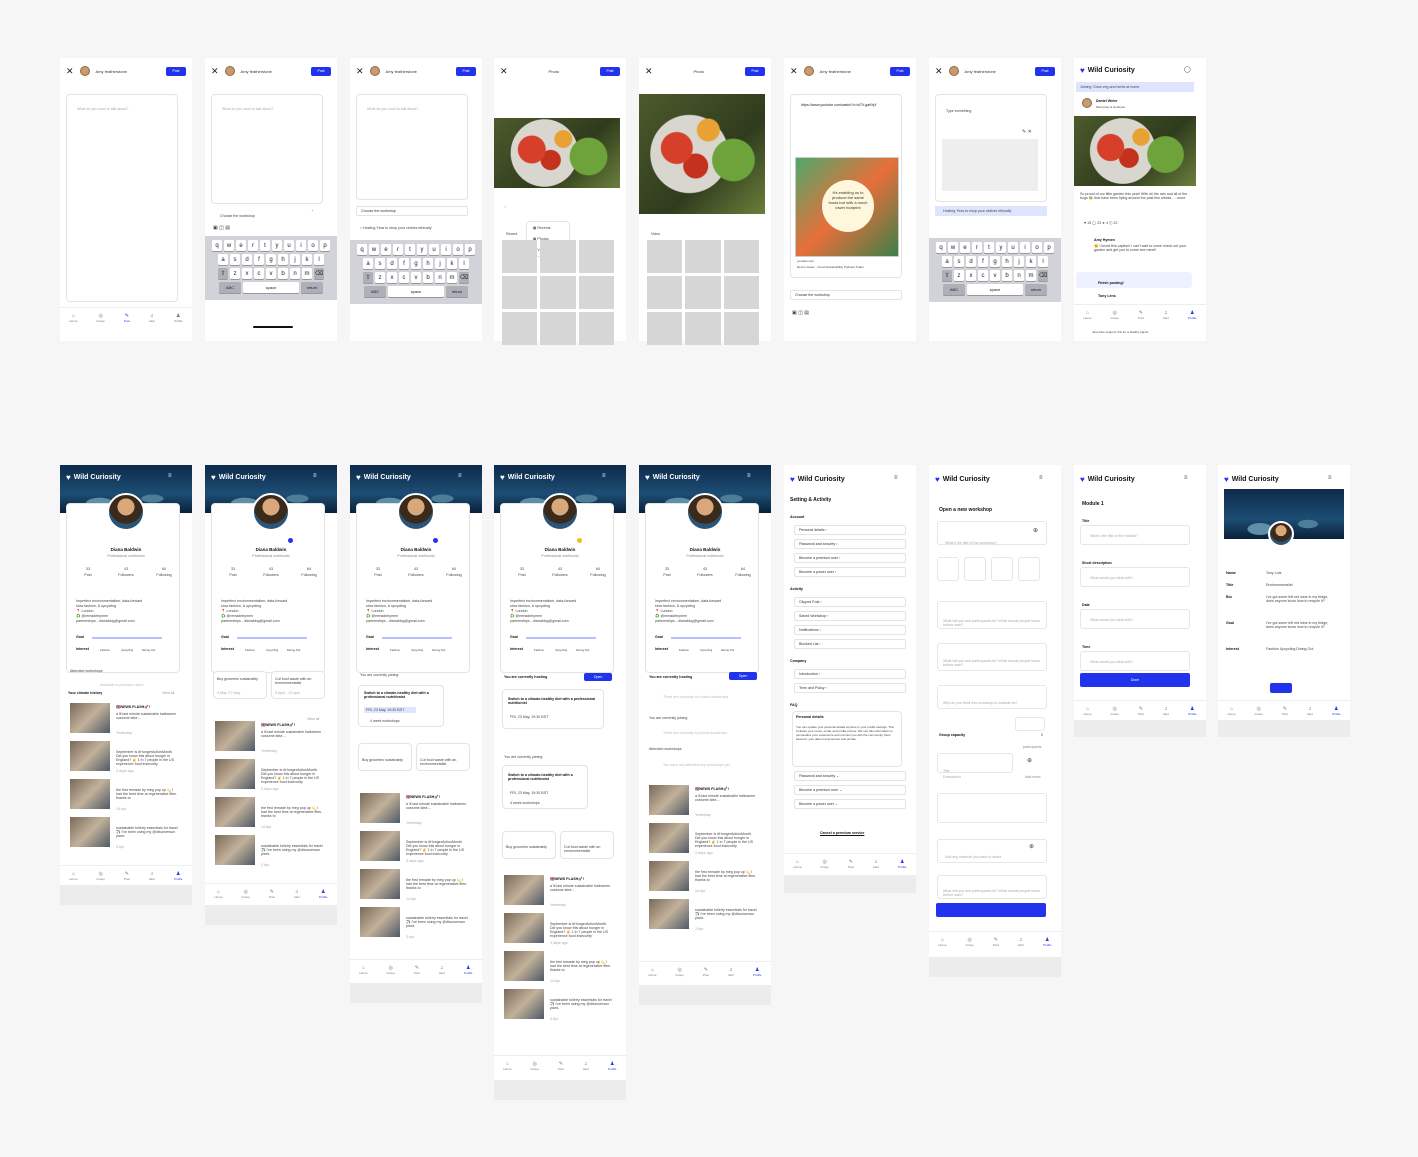 This screenshot has width=1418, height=1157. I want to click on image-slot, so click(1029, 569).